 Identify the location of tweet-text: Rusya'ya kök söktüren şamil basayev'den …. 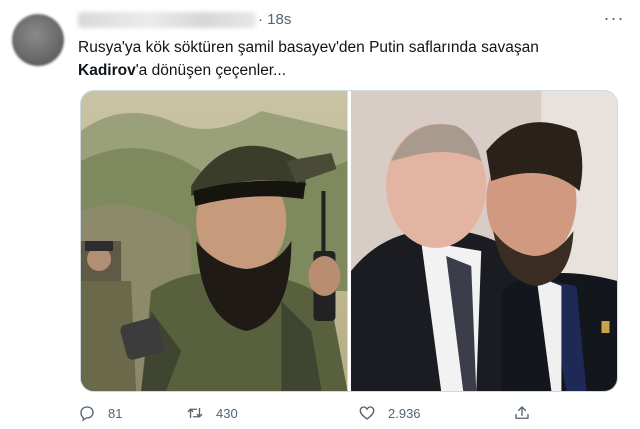
(348, 59).